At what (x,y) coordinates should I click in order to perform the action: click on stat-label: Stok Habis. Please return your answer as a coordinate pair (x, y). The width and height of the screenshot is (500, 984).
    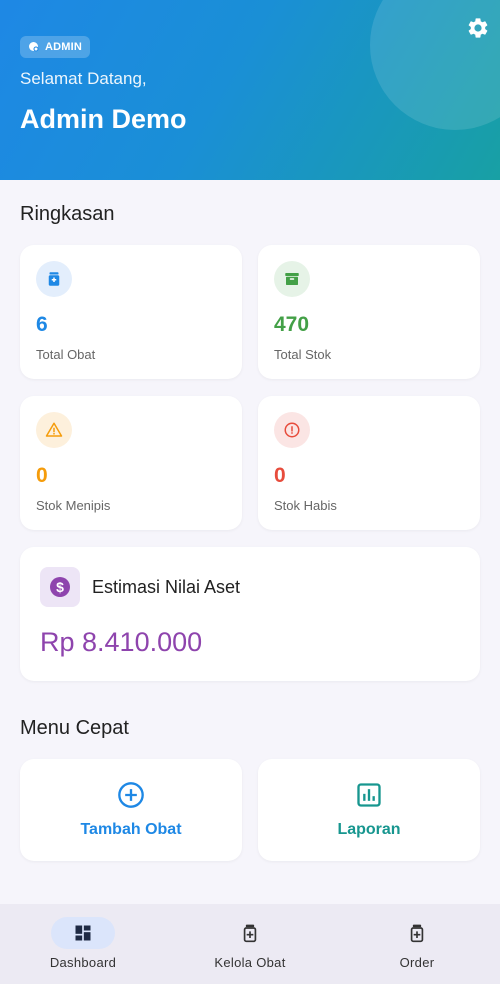
    Looking at the image, I should click on (305, 505).